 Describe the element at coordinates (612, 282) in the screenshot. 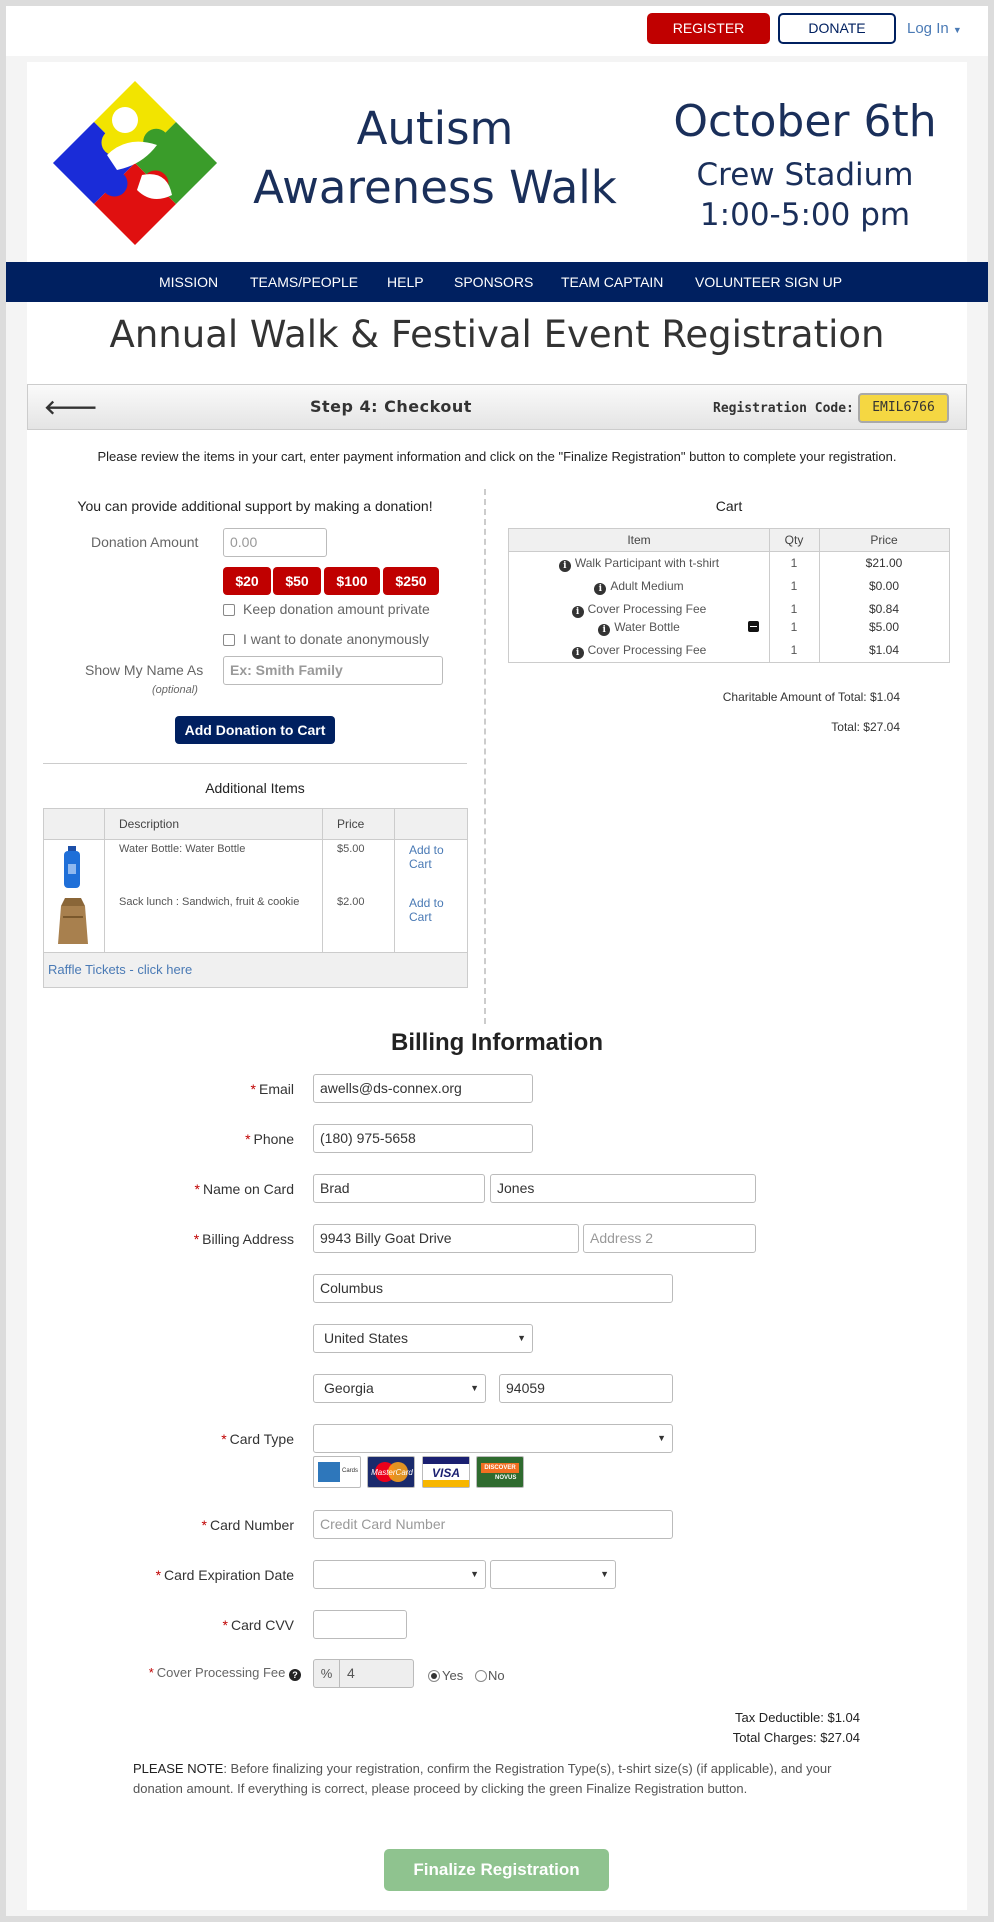

I see `nav-team-captain: TEAM CAPTAIN` at that location.